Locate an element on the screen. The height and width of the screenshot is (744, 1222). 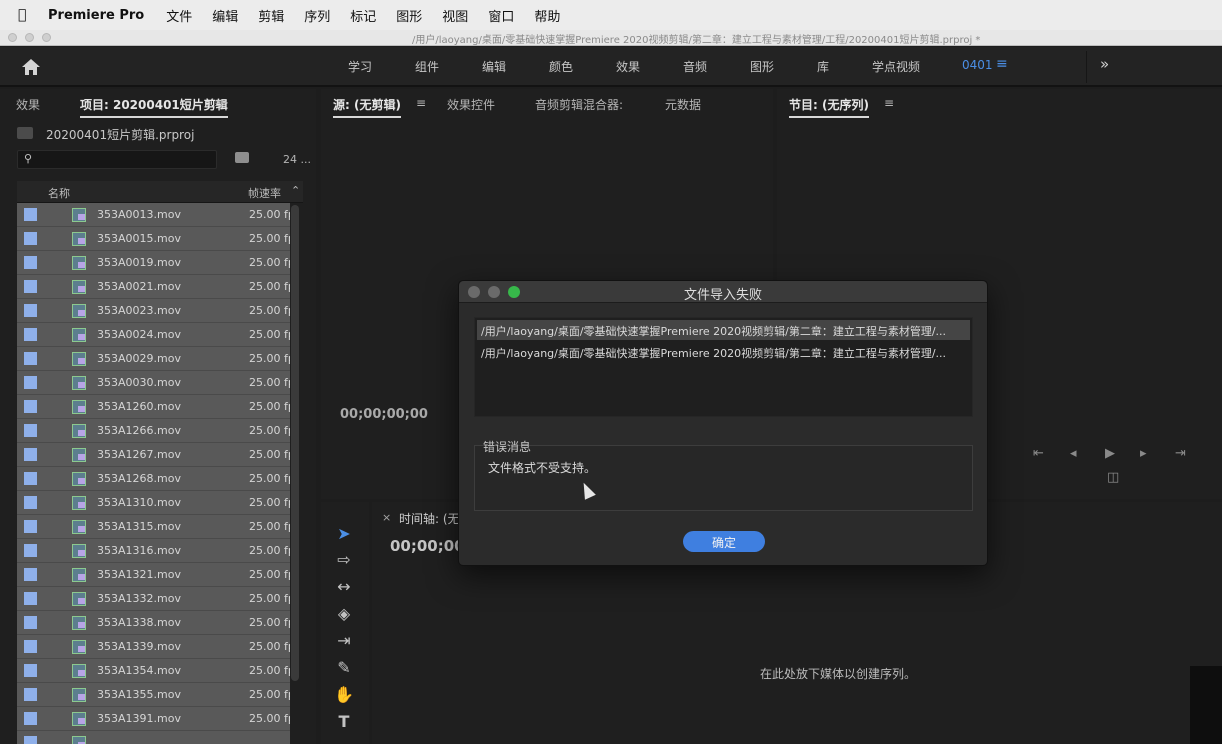
home-icon is located at coordinates (31, 67).